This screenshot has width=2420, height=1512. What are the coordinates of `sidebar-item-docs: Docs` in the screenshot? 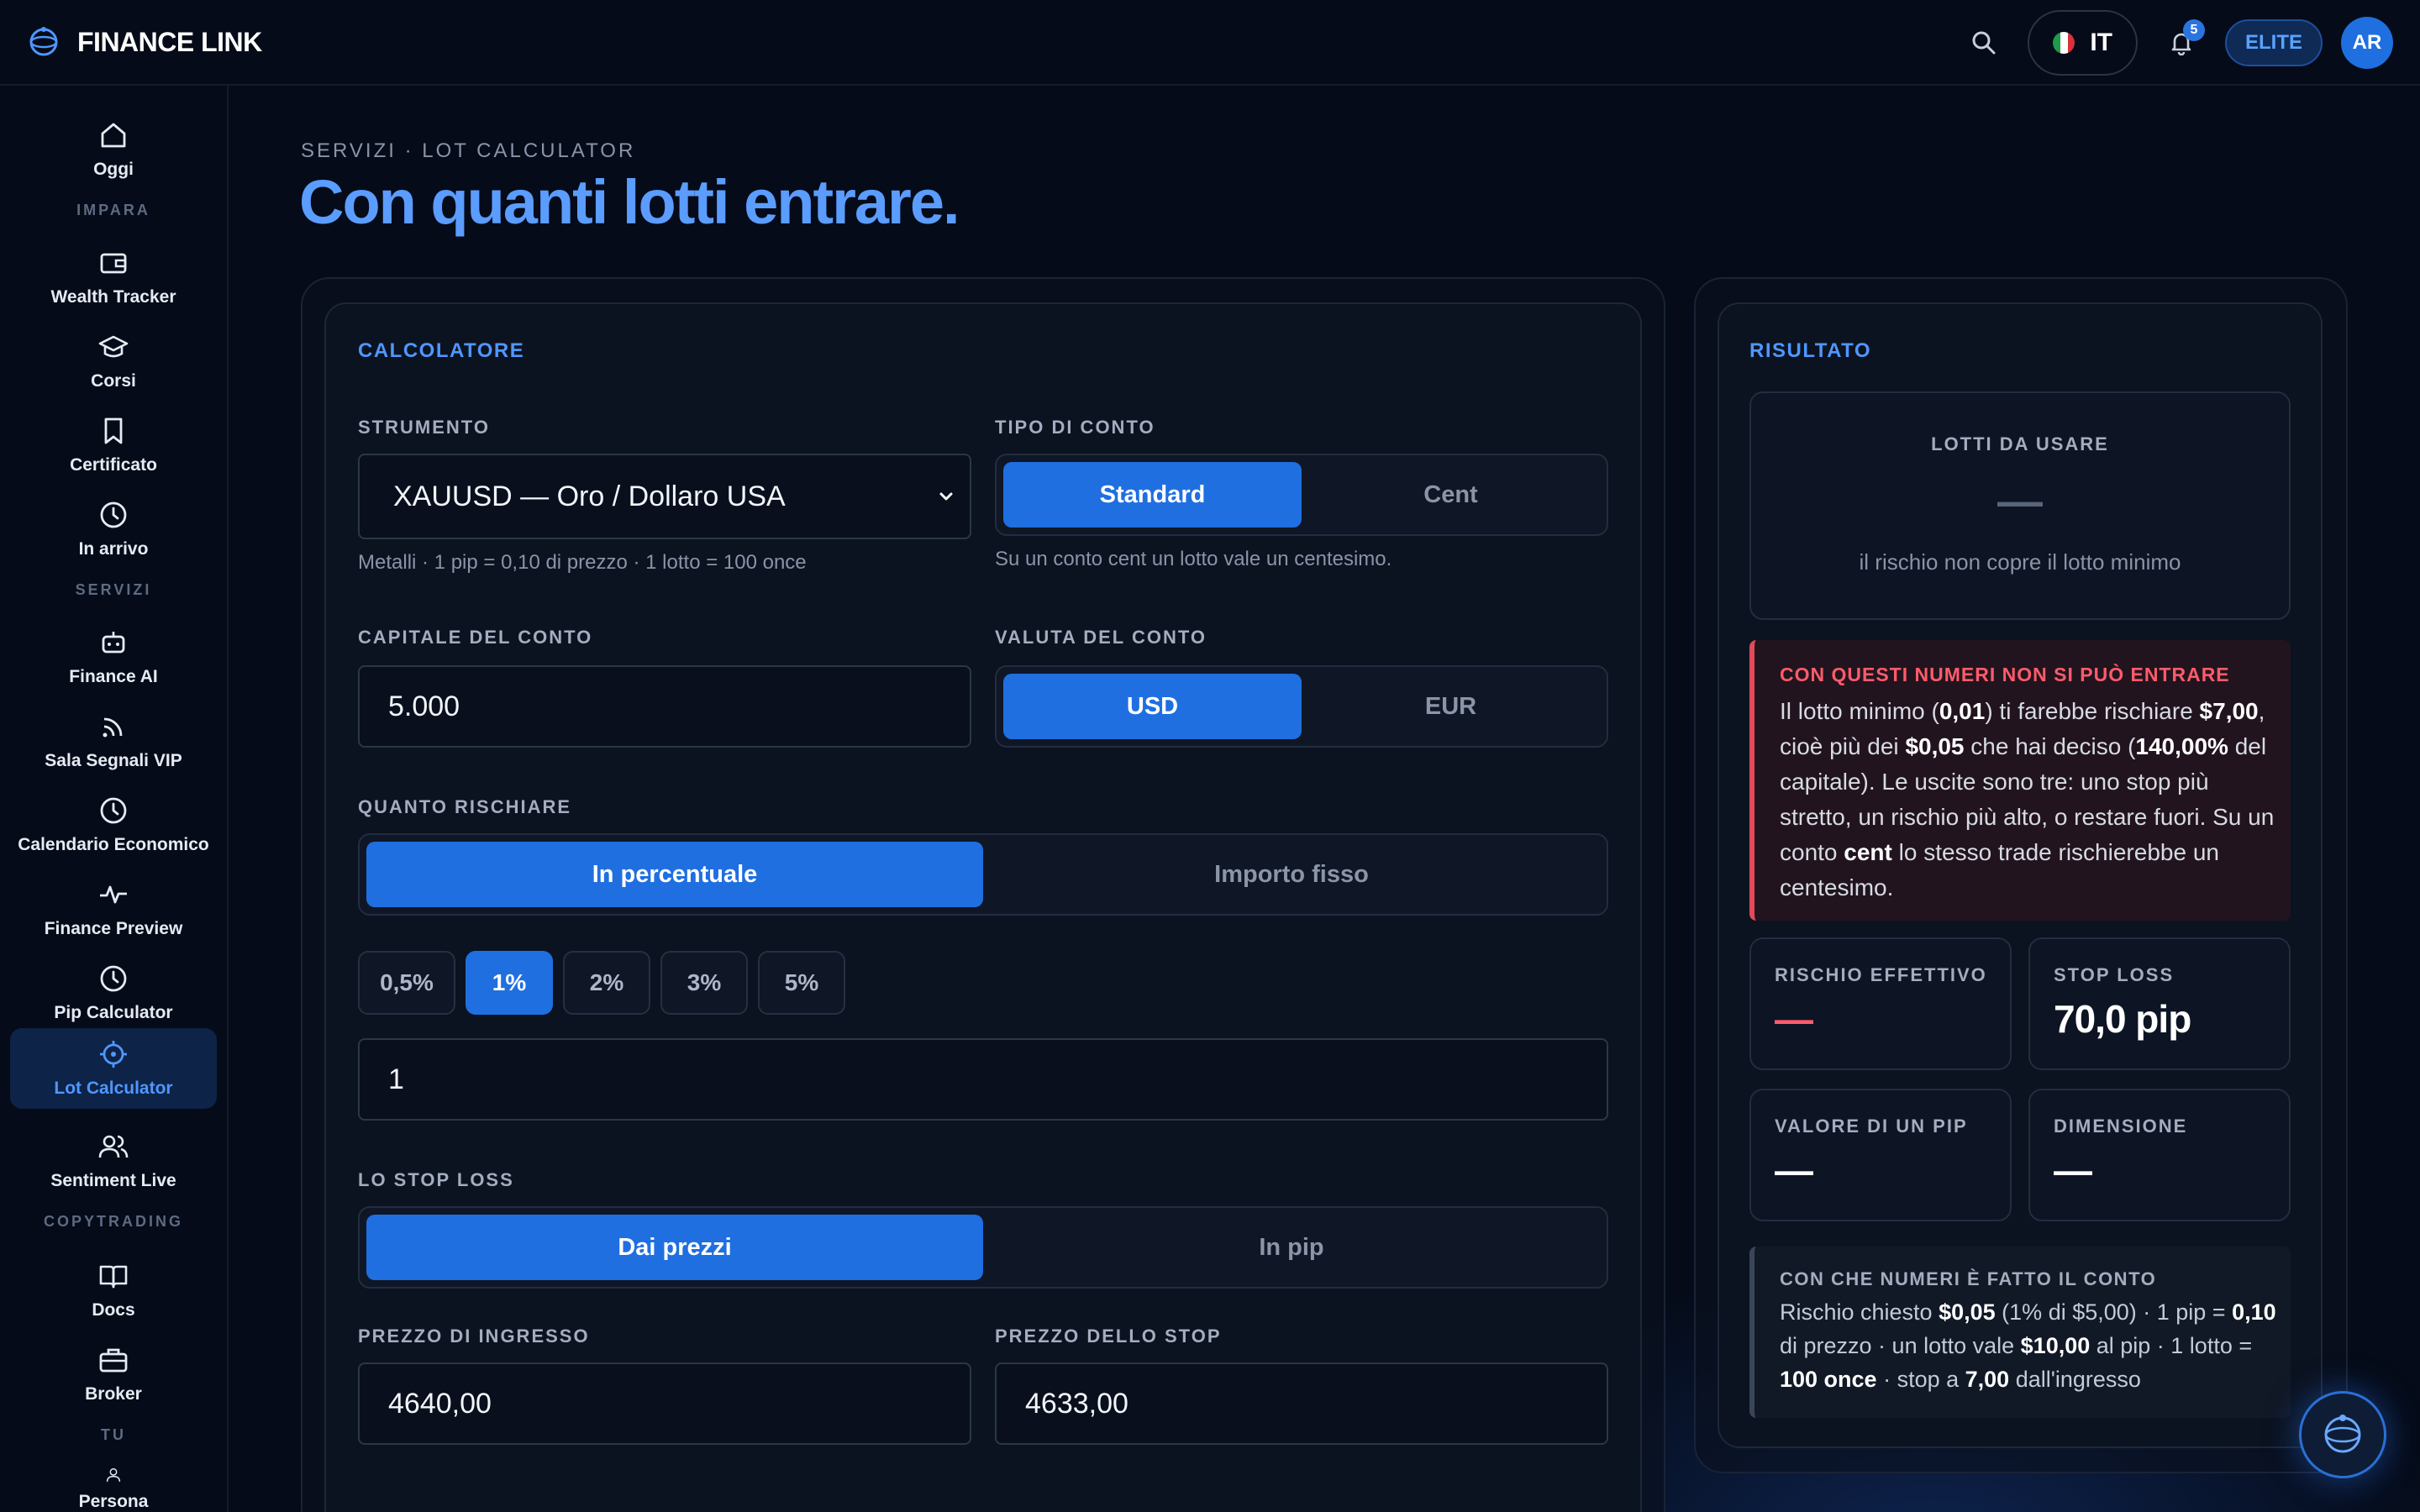 It's located at (113, 1290).